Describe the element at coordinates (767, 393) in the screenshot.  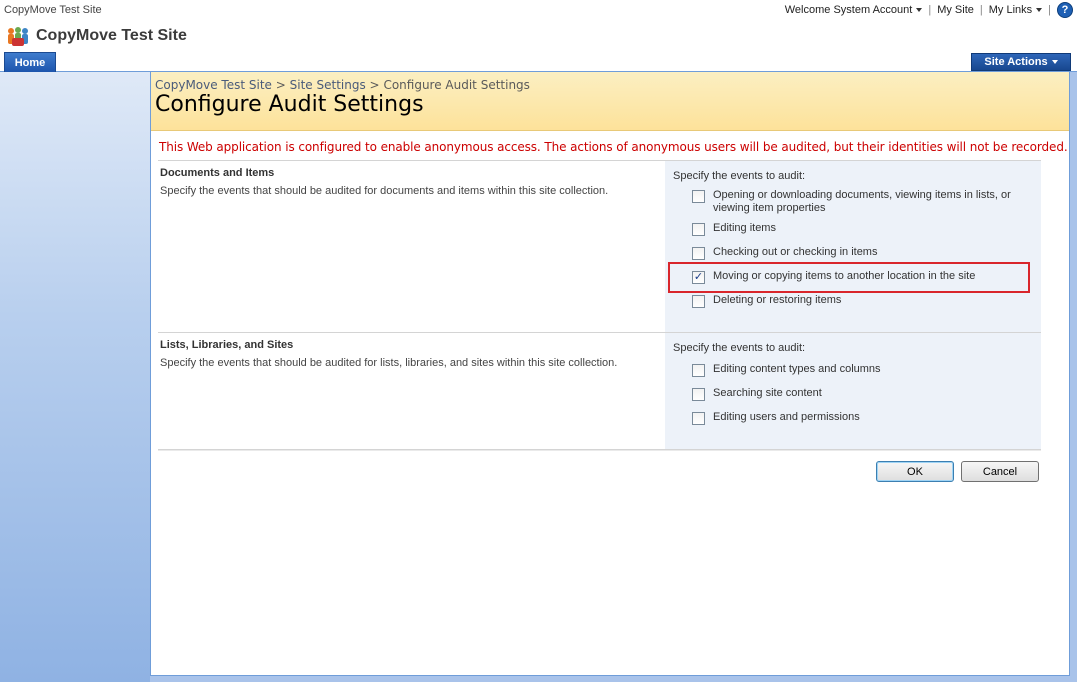
I see `option-label: Searching site content` at that location.